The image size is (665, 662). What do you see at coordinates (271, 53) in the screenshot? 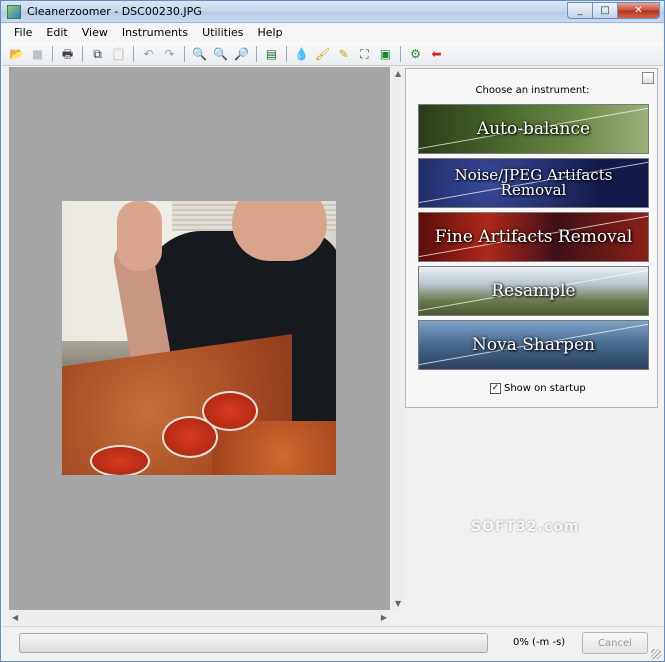
I see `filmstrip-icon: ▤` at bounding box center [271, 53].